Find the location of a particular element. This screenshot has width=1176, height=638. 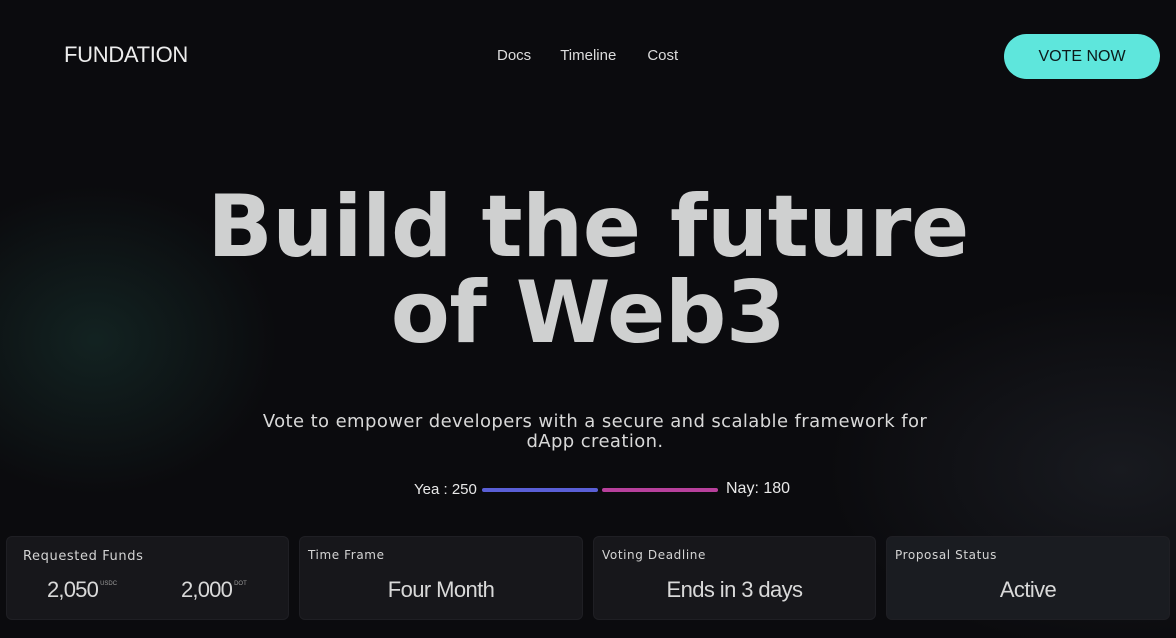

dot-value: 2,000 is located at coordinates (207, 589).